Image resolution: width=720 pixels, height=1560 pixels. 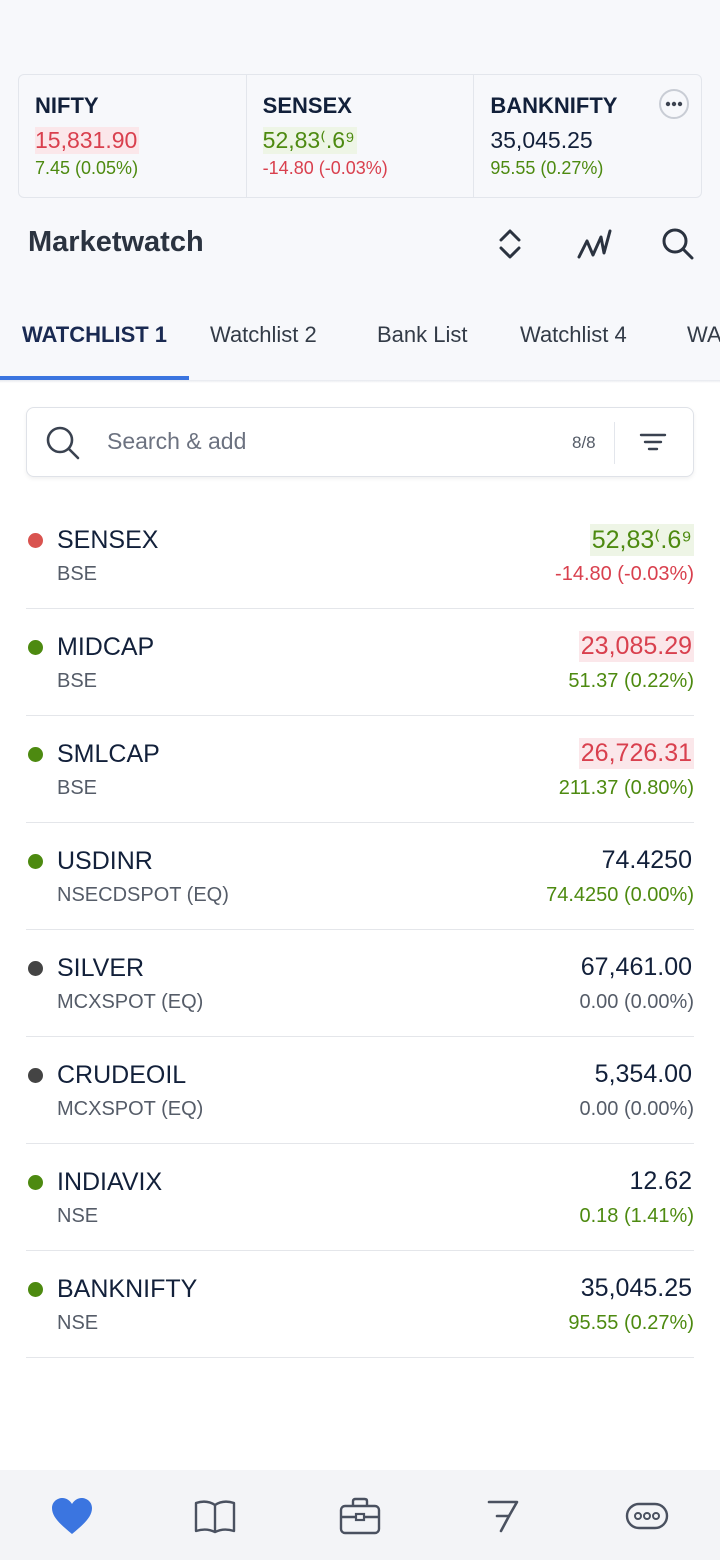 I want to click on ticker-sensex: SENSEX 52,83⁽.6⁹ -14.80 (-0.03%), so click(x=359, y=136).